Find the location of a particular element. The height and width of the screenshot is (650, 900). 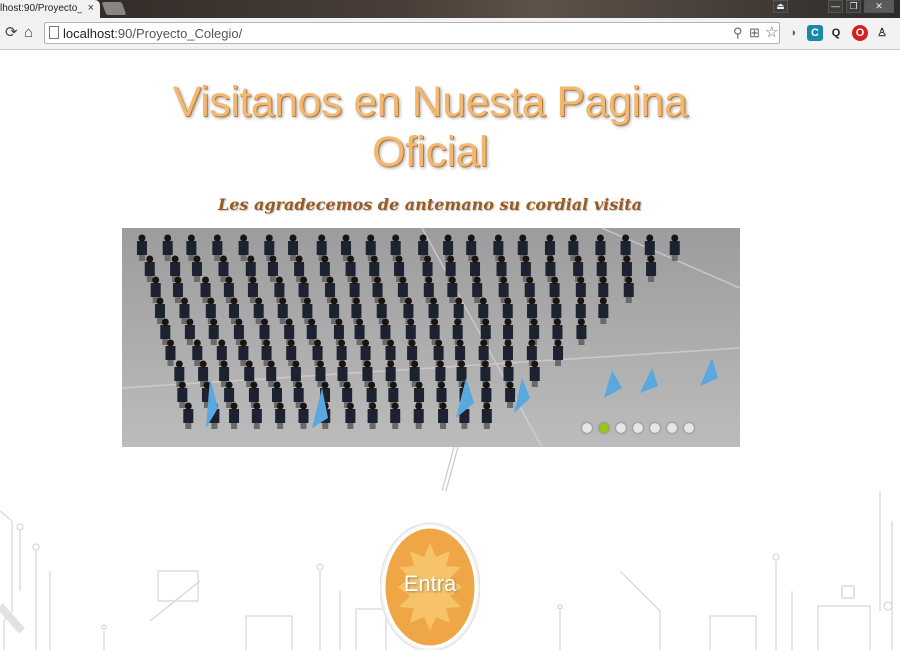

home-icon: ⌂ is located at coordinates (28, 33).